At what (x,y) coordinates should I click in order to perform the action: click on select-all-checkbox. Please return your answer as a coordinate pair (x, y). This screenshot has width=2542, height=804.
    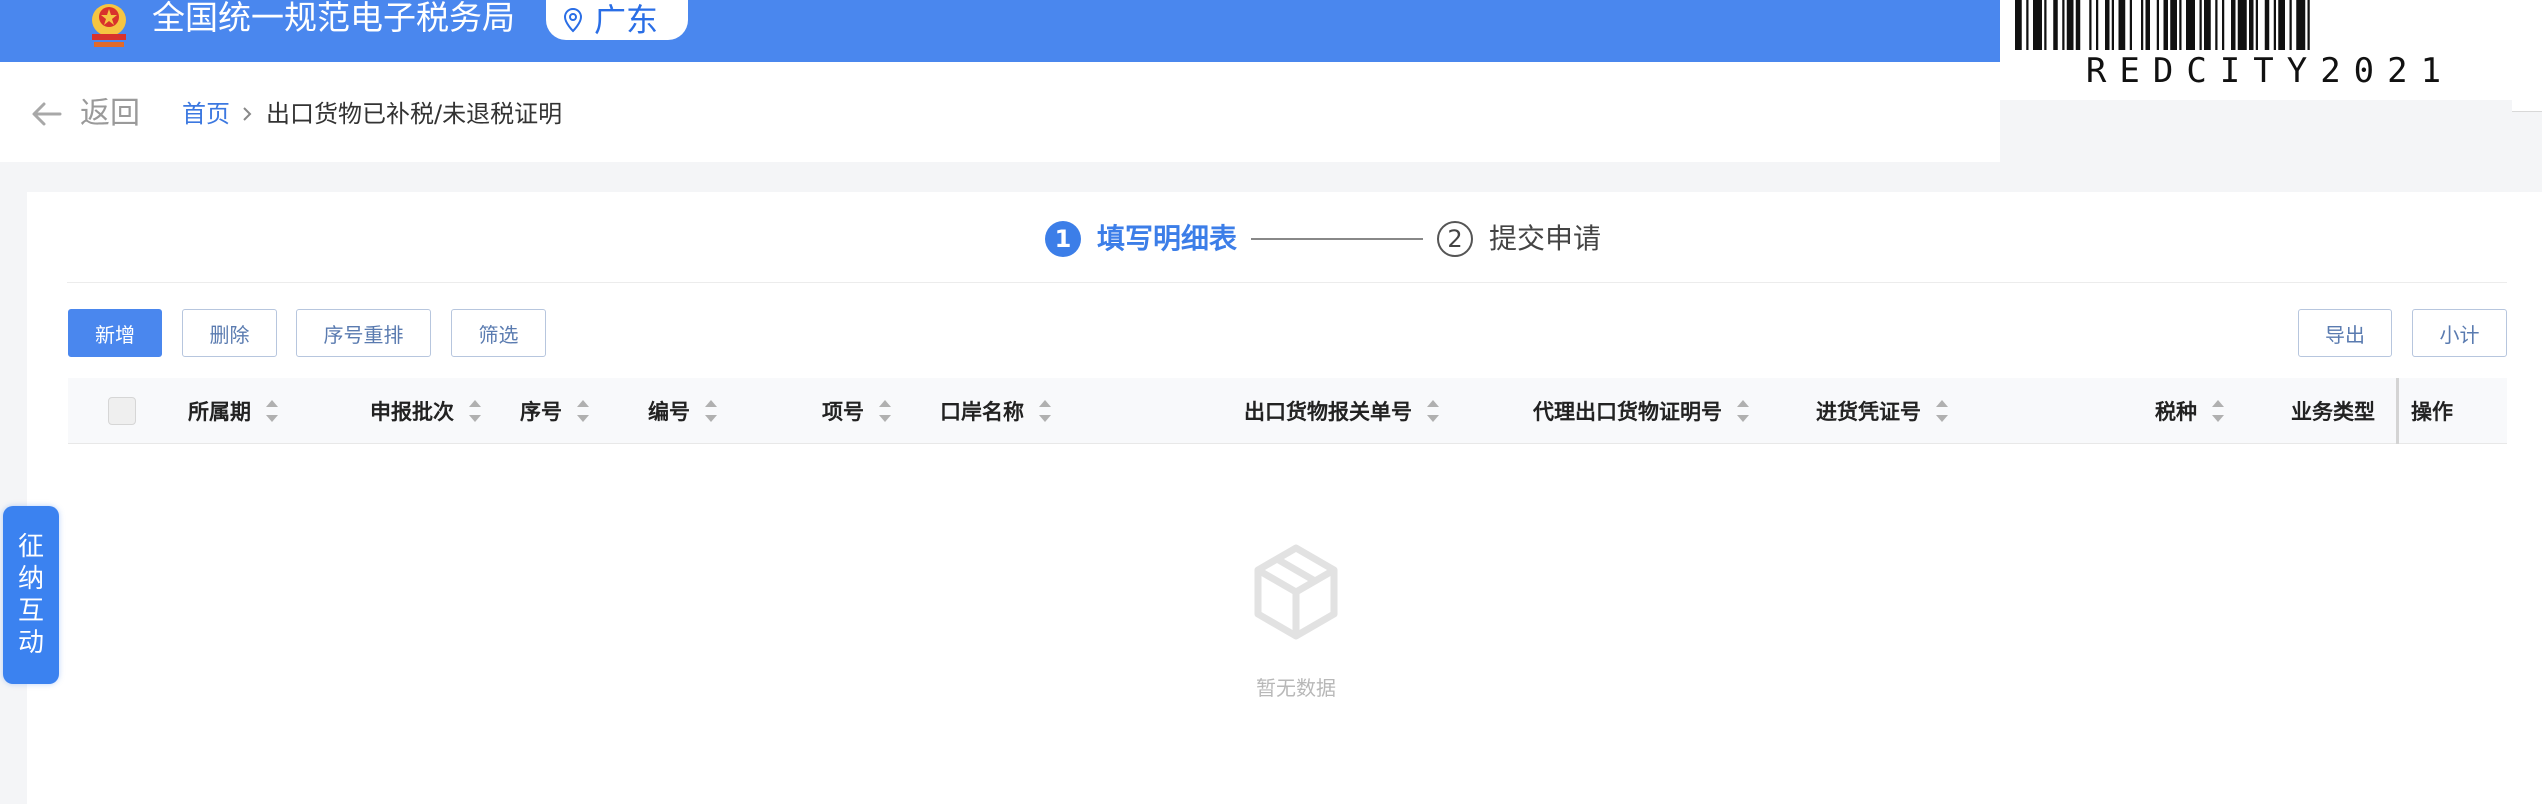
    Looking at the image, I should click on (122, 411).